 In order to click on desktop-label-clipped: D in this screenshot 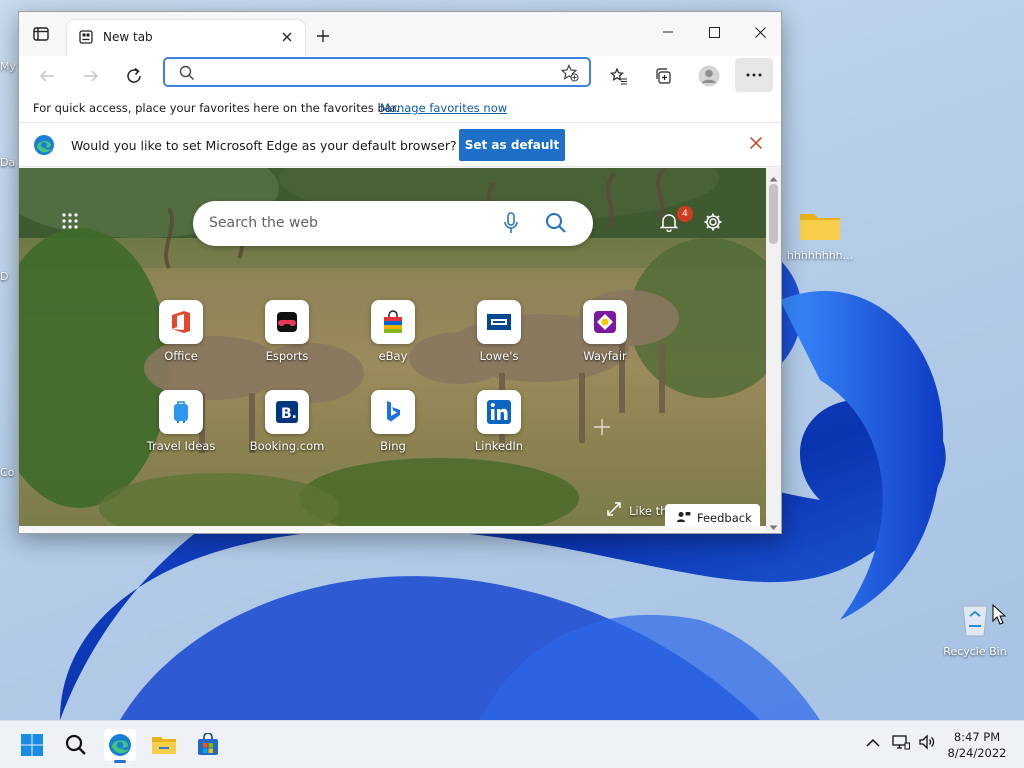, I will do `click(4, 276)`.